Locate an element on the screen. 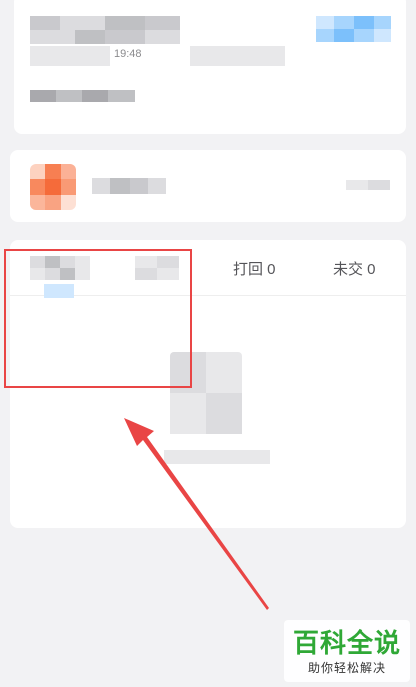 Image resolution: width=416 pixels, height=687 pixels. teacher-name-blurred is located at coordinates (82, 96).